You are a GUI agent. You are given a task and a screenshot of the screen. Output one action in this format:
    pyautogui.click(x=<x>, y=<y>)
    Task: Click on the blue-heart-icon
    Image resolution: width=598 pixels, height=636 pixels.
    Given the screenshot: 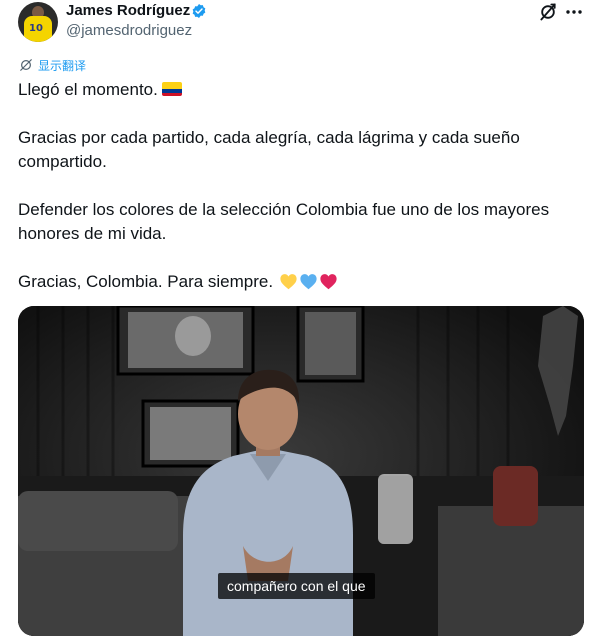 What is the action you would take?
    pyautogui.click(x=308, y=282)
    